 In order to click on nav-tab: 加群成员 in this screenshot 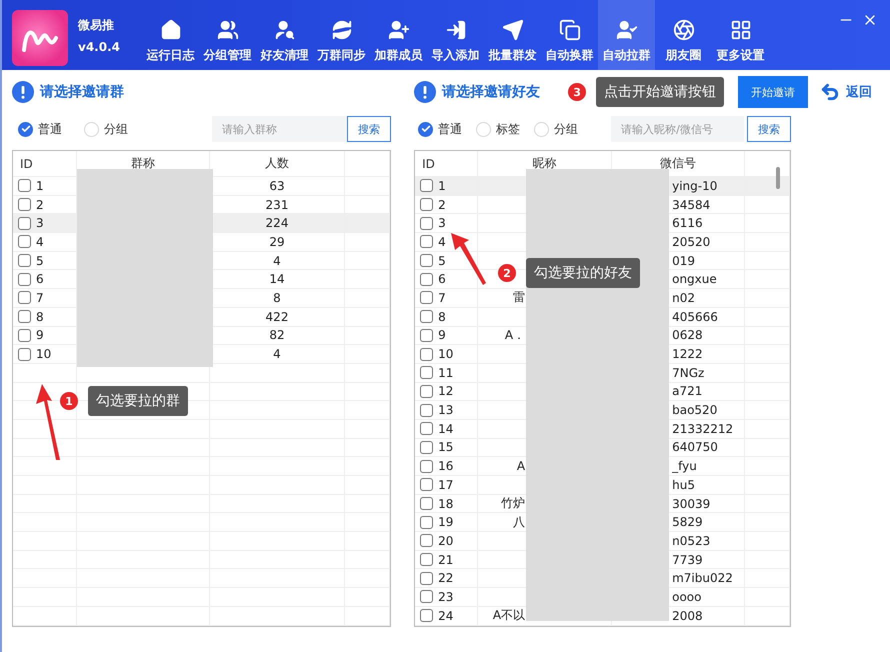, I will do `click(398, 35)`.